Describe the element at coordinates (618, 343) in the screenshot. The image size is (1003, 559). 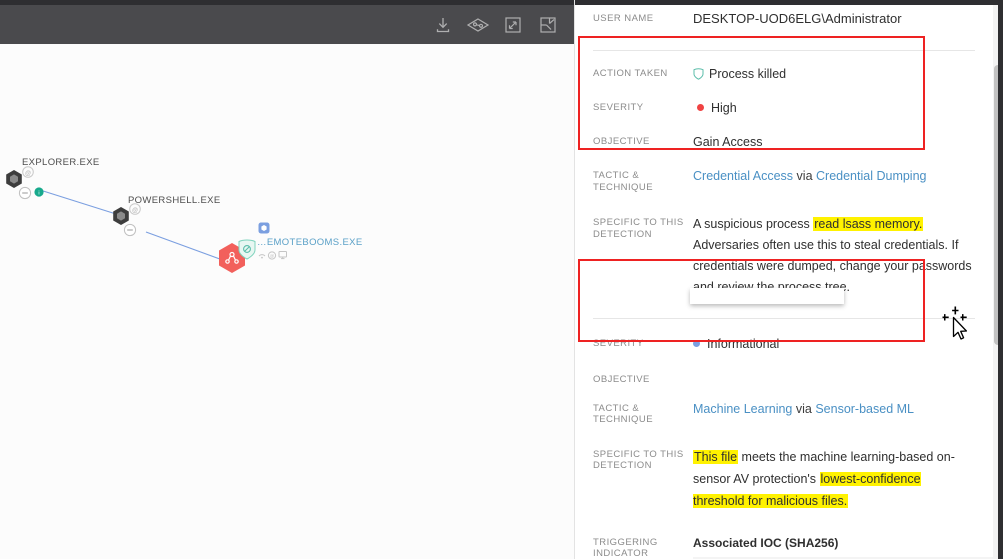
I see `field-label-severity-informational: SEVERITY` at that location.